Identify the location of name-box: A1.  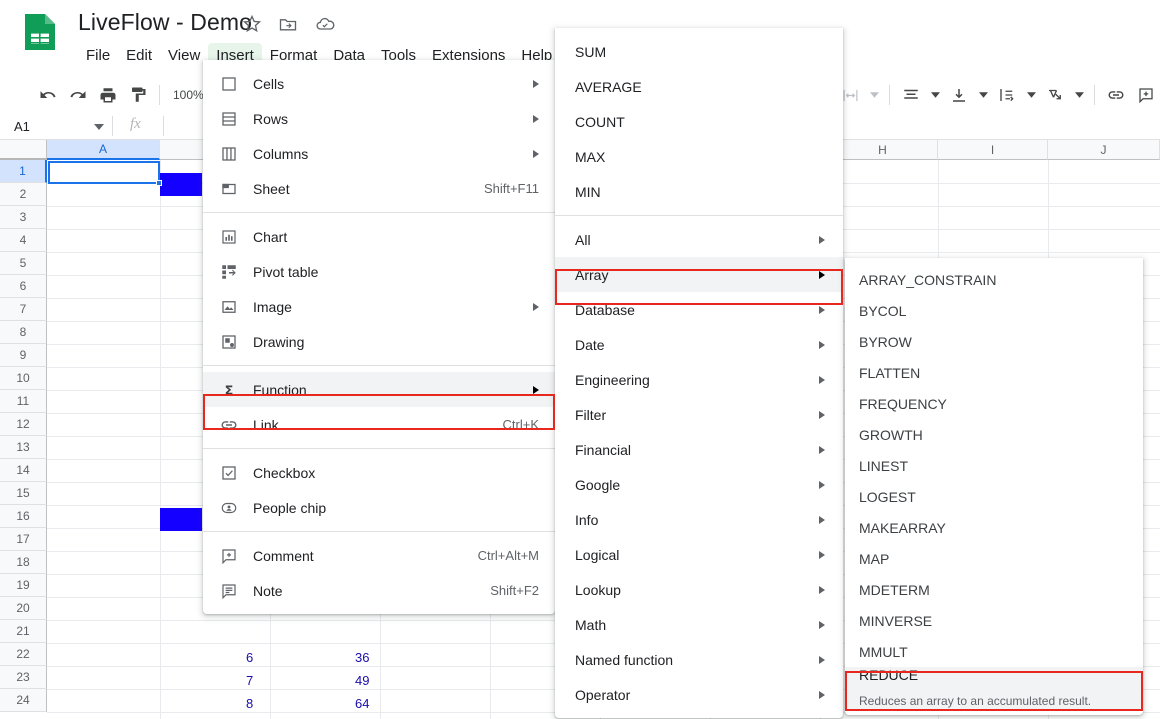
(58, 126).